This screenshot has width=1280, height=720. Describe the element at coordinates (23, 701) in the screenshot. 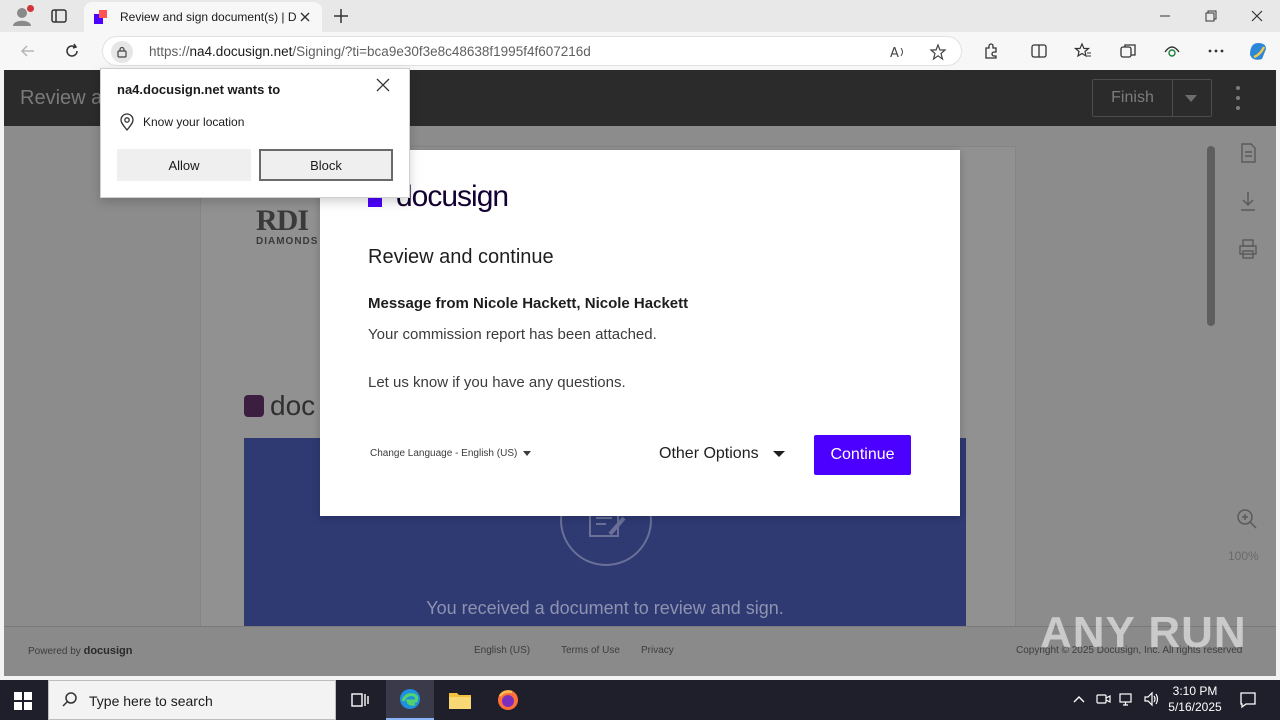

I see `windows-start-icon` at that location.